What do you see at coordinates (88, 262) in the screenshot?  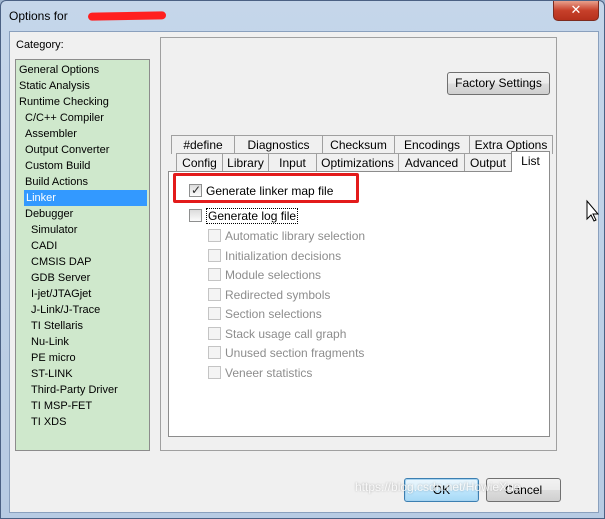 I see `category-item-cmsis-dap: CMSIS DAP` at bounding box center [88, 262].